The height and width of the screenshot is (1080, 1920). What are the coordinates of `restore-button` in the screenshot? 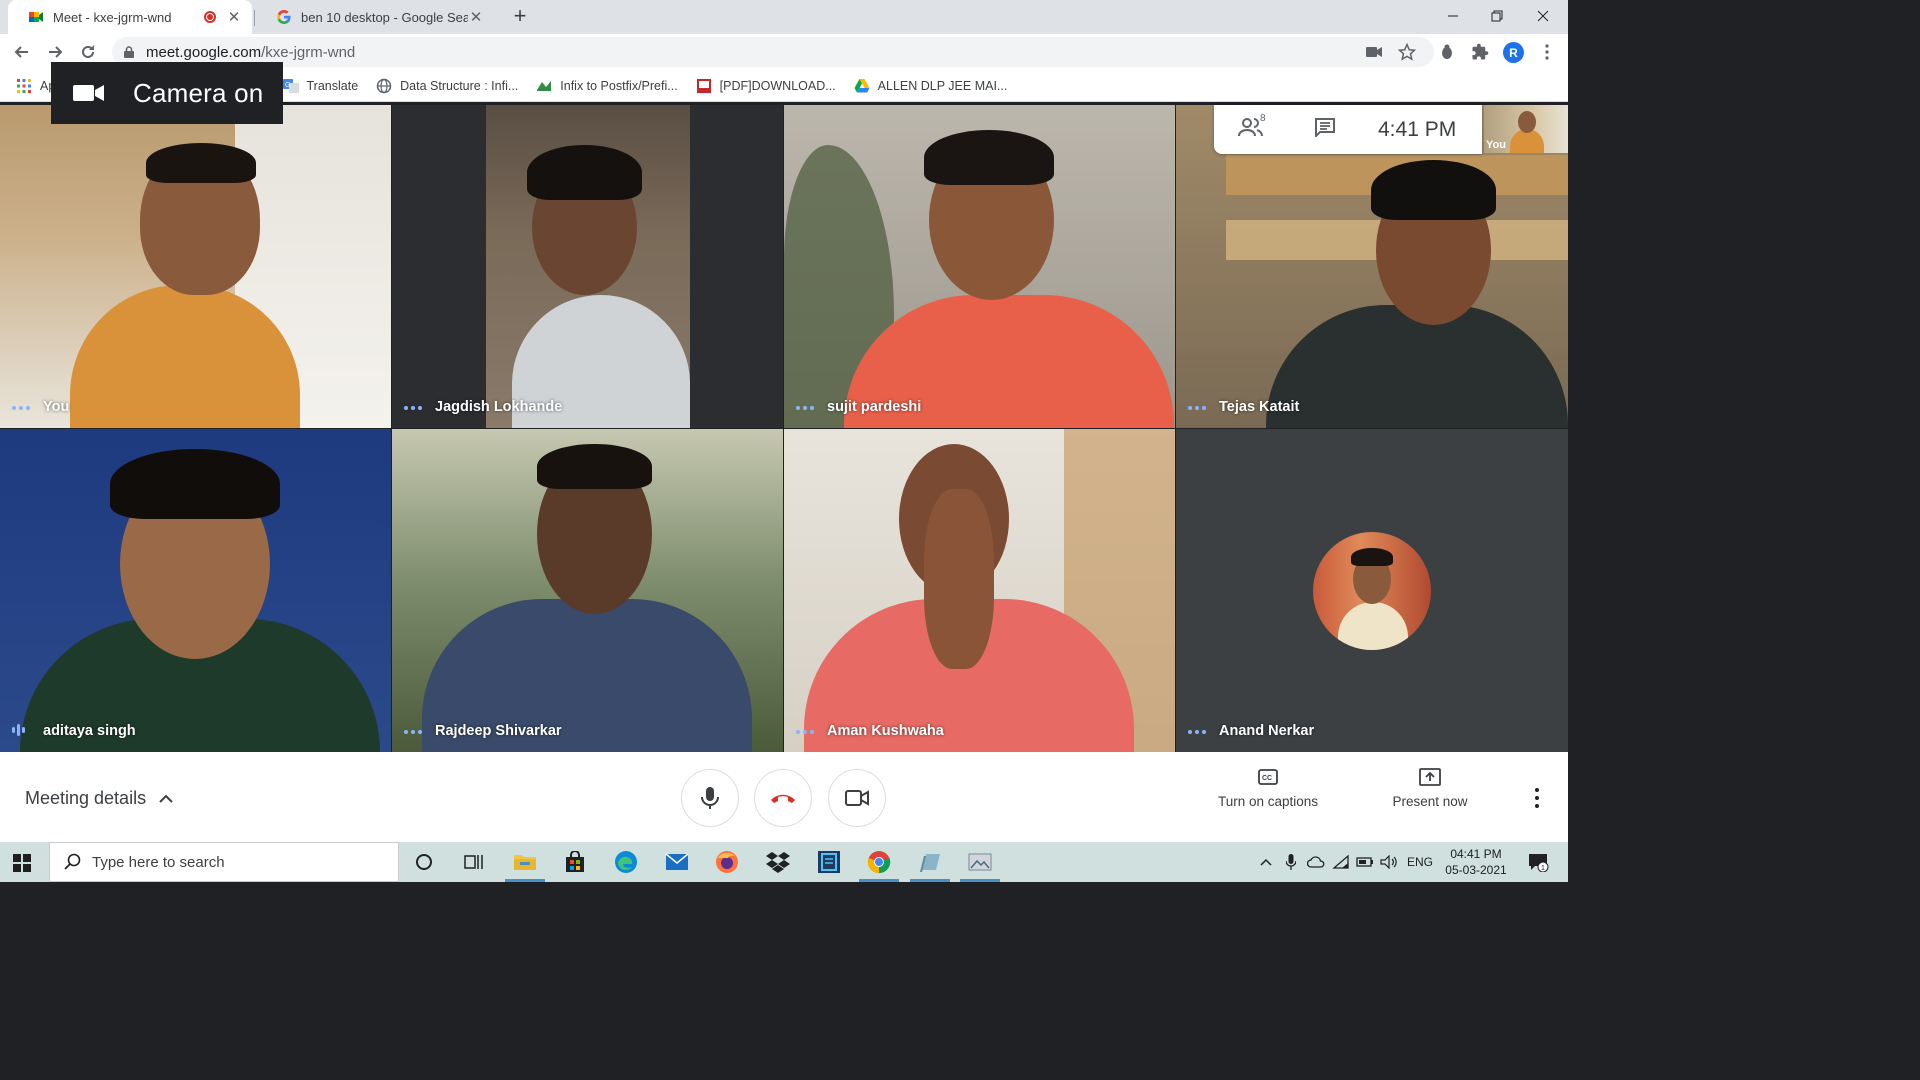 It's located at (1497, 16).